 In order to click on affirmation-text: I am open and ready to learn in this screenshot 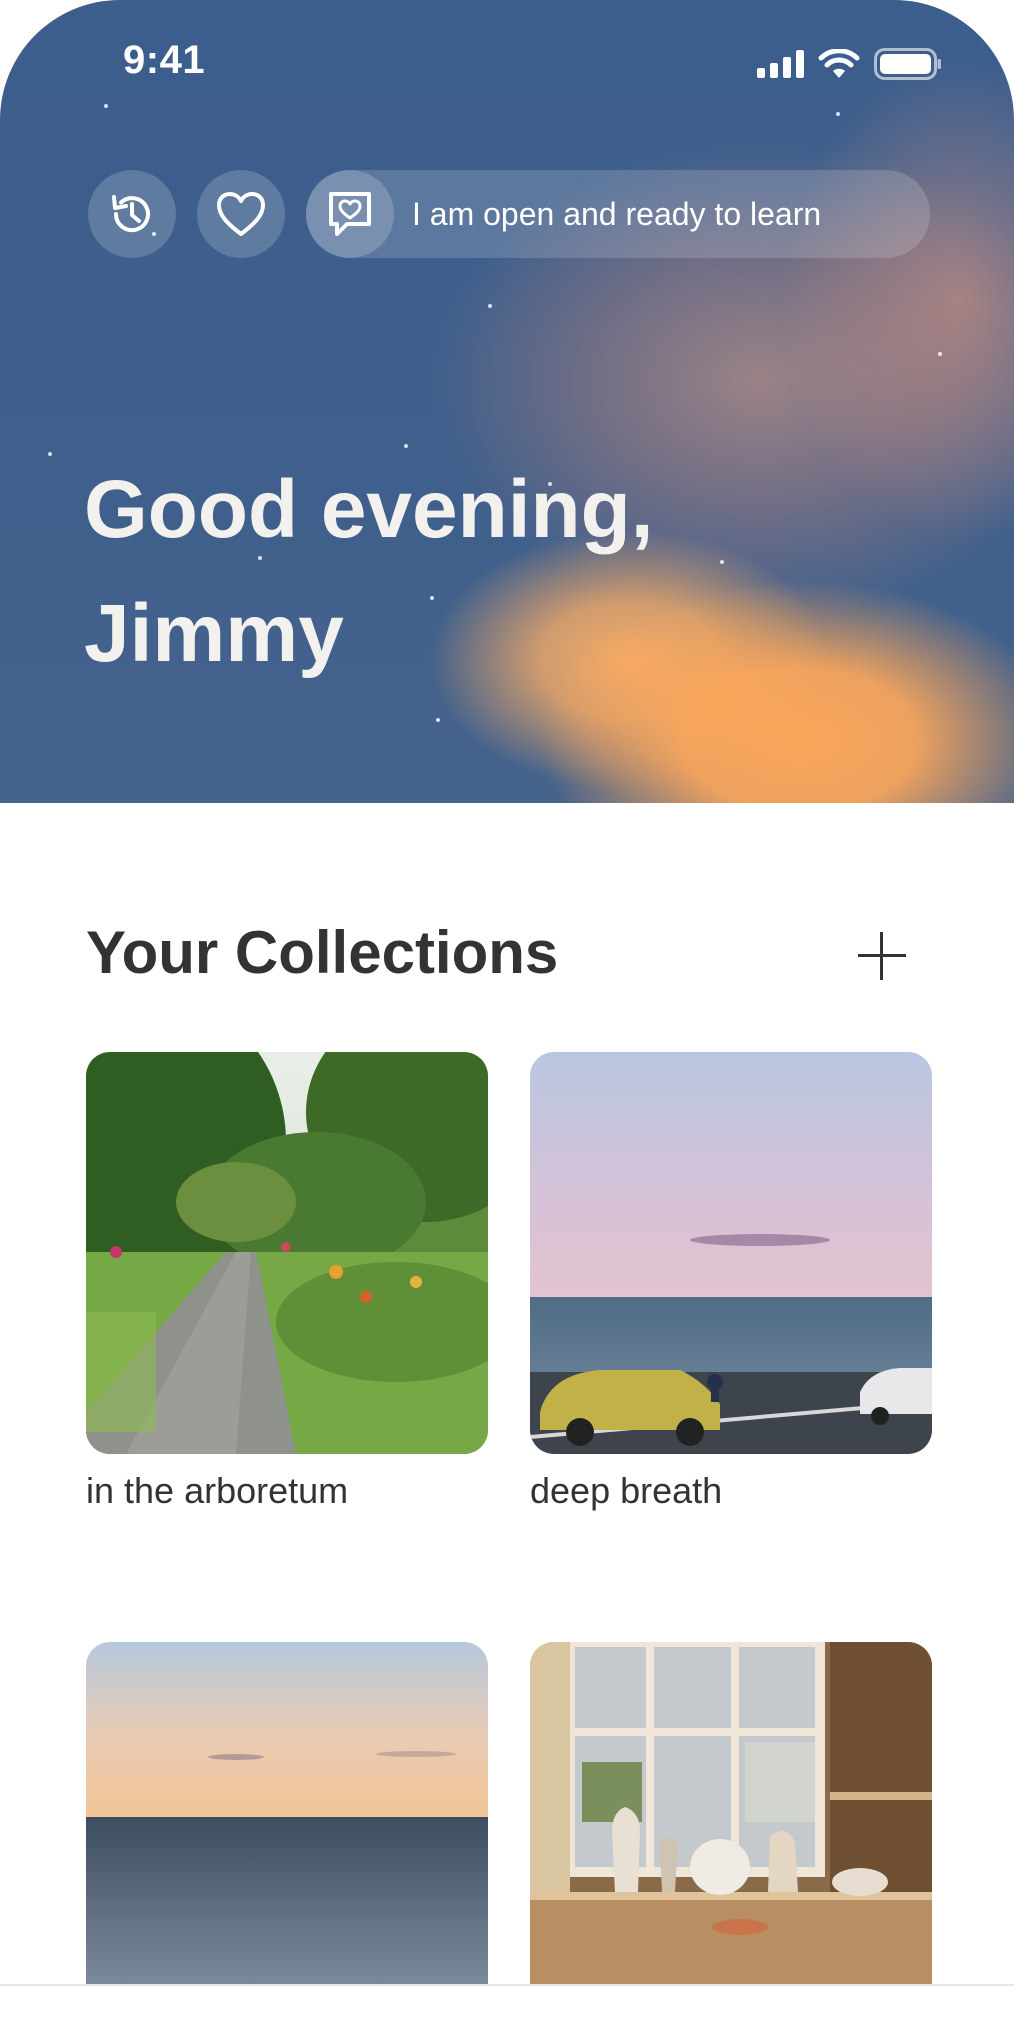, I will do `click(617, 214)`.